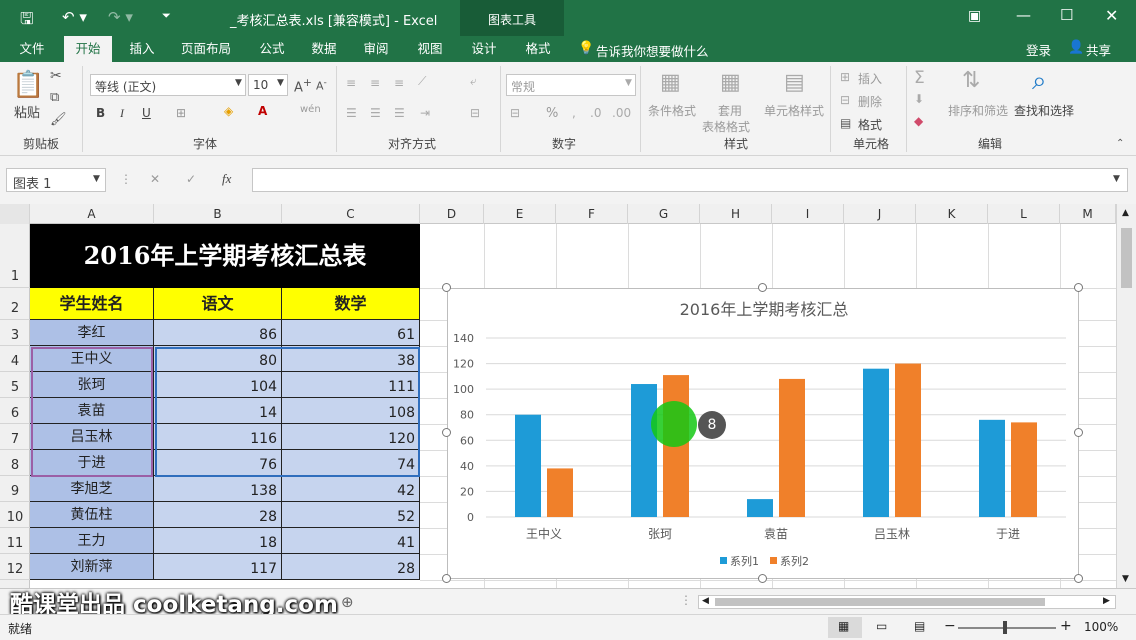 This screenshot has height=640, width=1136. I want to click on column-header-h: H, so click(736, 214).